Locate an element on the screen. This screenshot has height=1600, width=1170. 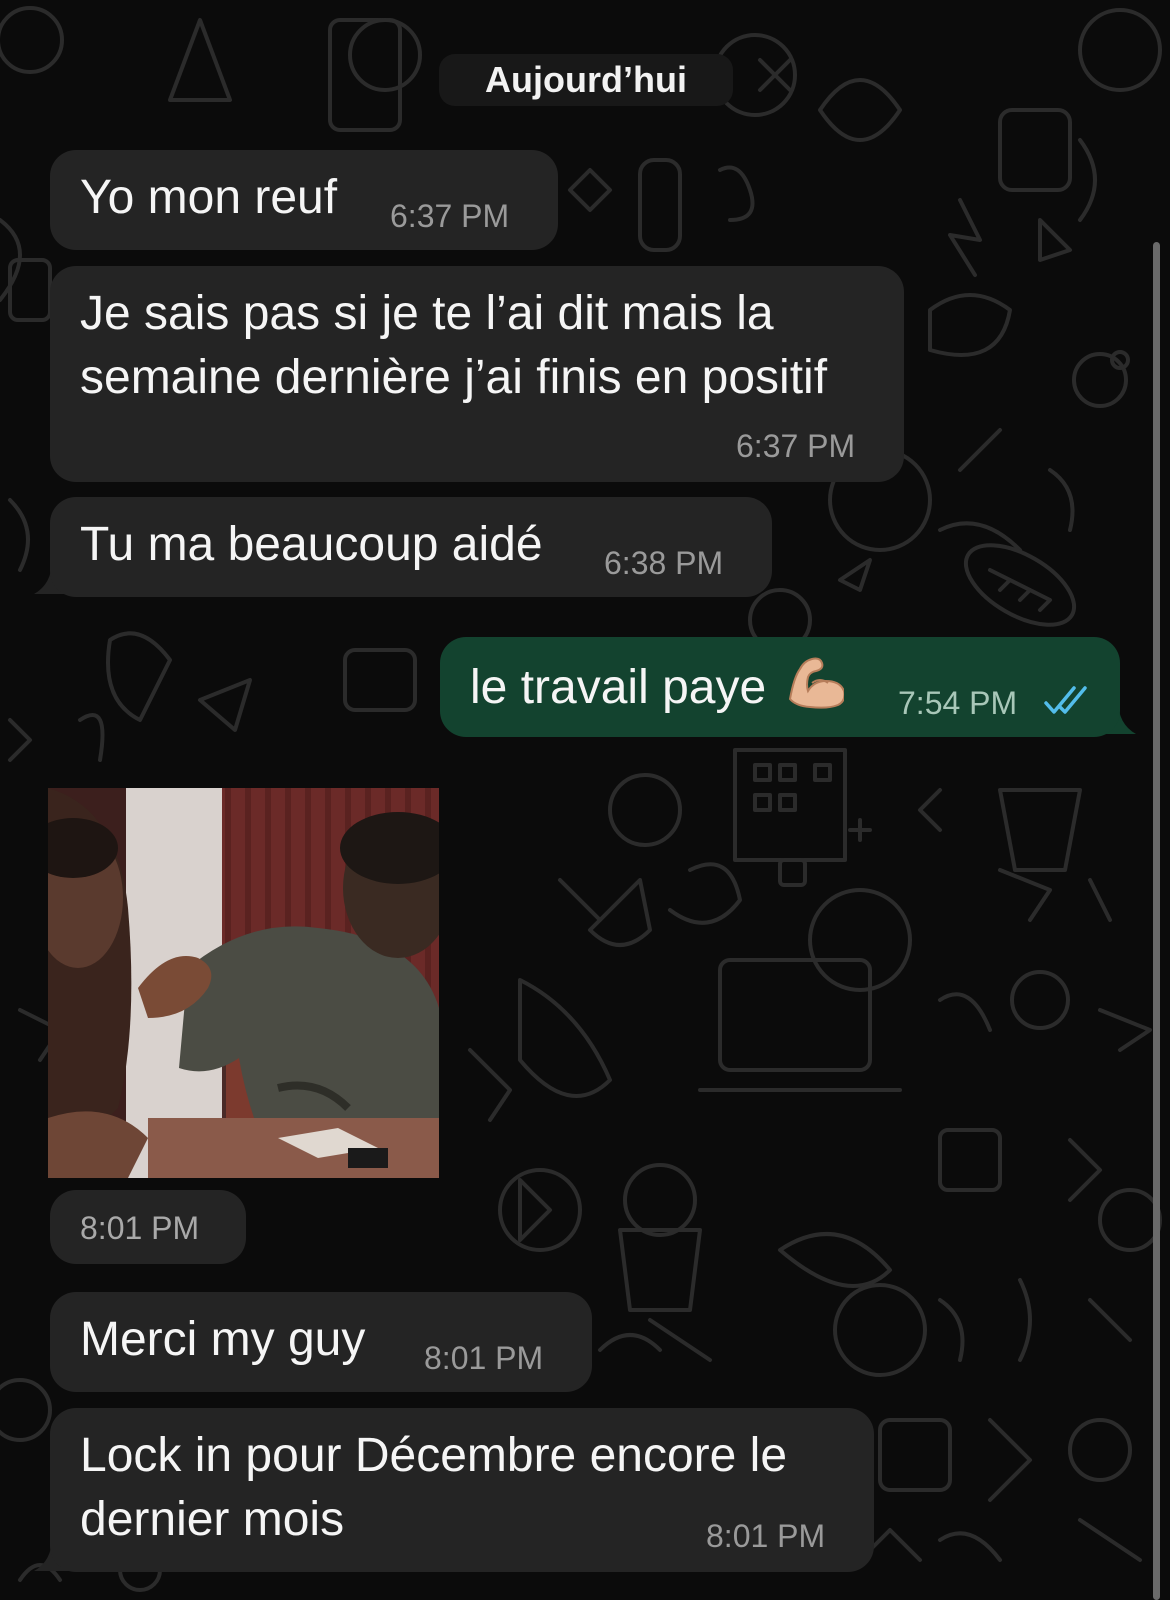
message-text: Yo mon reuf is located at coordinates (209, 197).